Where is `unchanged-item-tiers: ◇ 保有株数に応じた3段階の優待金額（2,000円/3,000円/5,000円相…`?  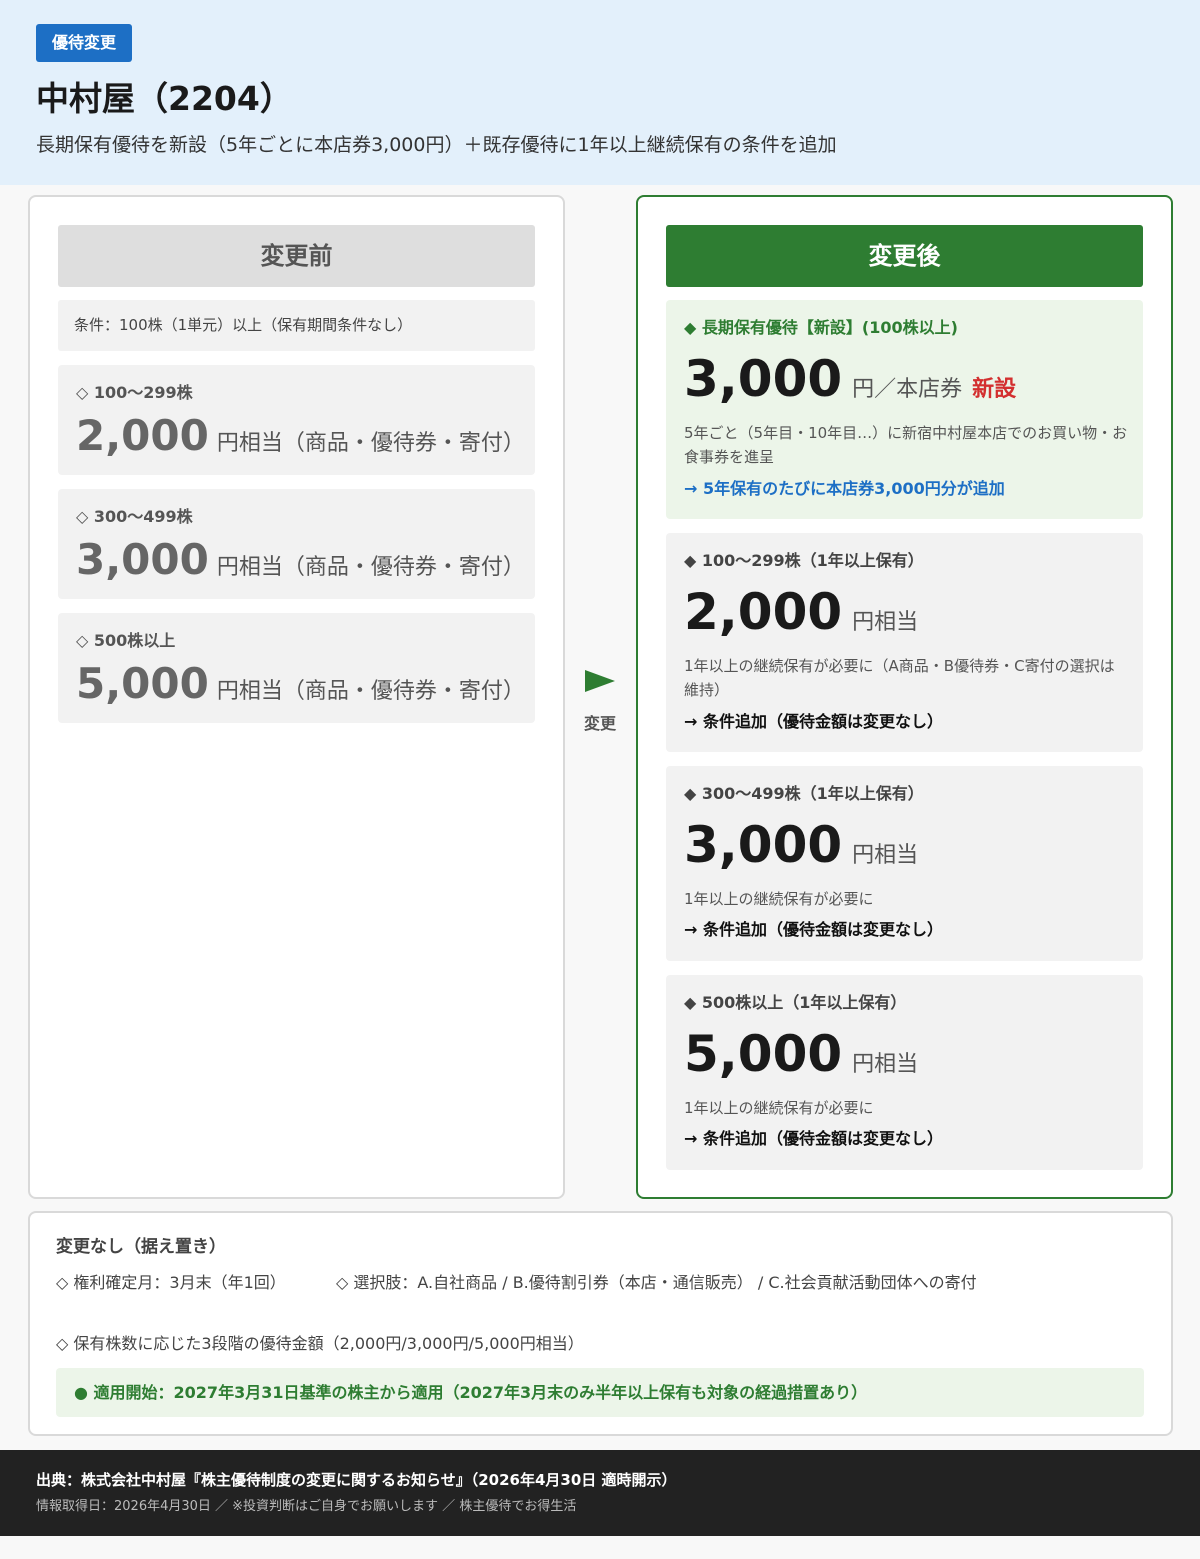
unchanged-item-tiers: ◇ 保有株数に応じた3段階の優待金額（2,000円/3,000円/5,000円相… is located at coordinates (320, 1343).